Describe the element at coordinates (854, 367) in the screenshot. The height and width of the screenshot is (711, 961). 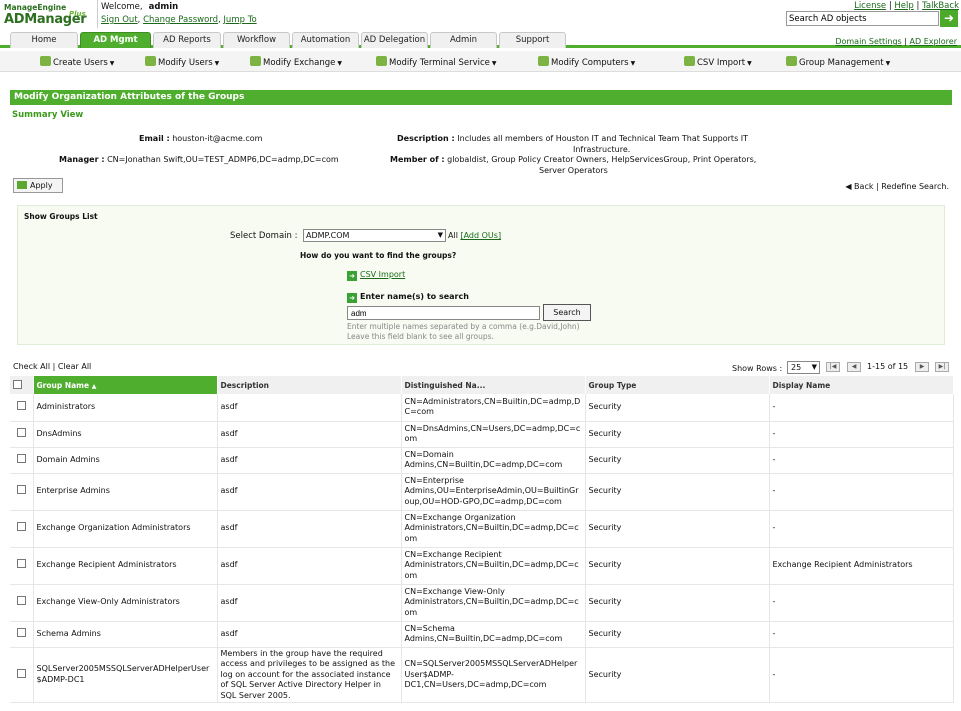
I see `prev-page-icon: ◀` at that location.